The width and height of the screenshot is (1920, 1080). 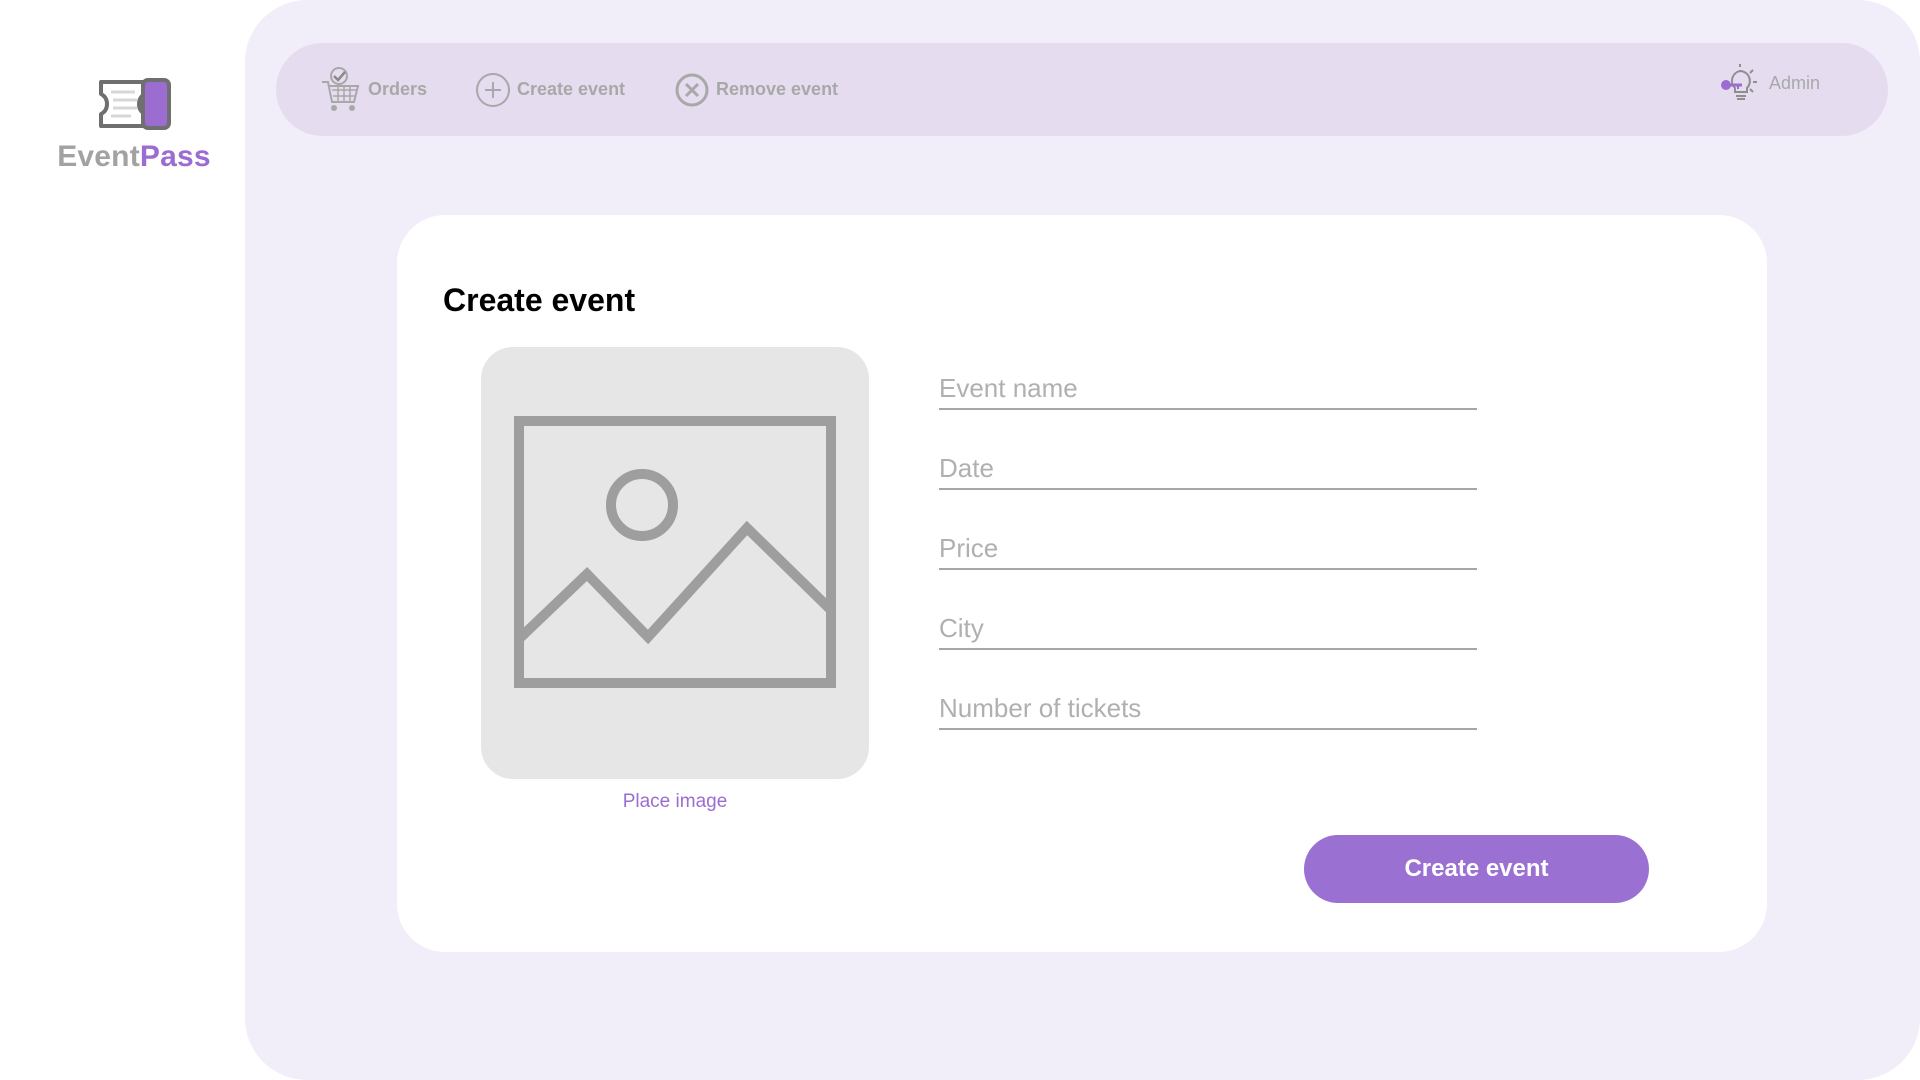 What do you see at coordinates (571, 89) in the screenshot?
I see `nav-create-event-label: Create event` at bounding box center [571, 89].